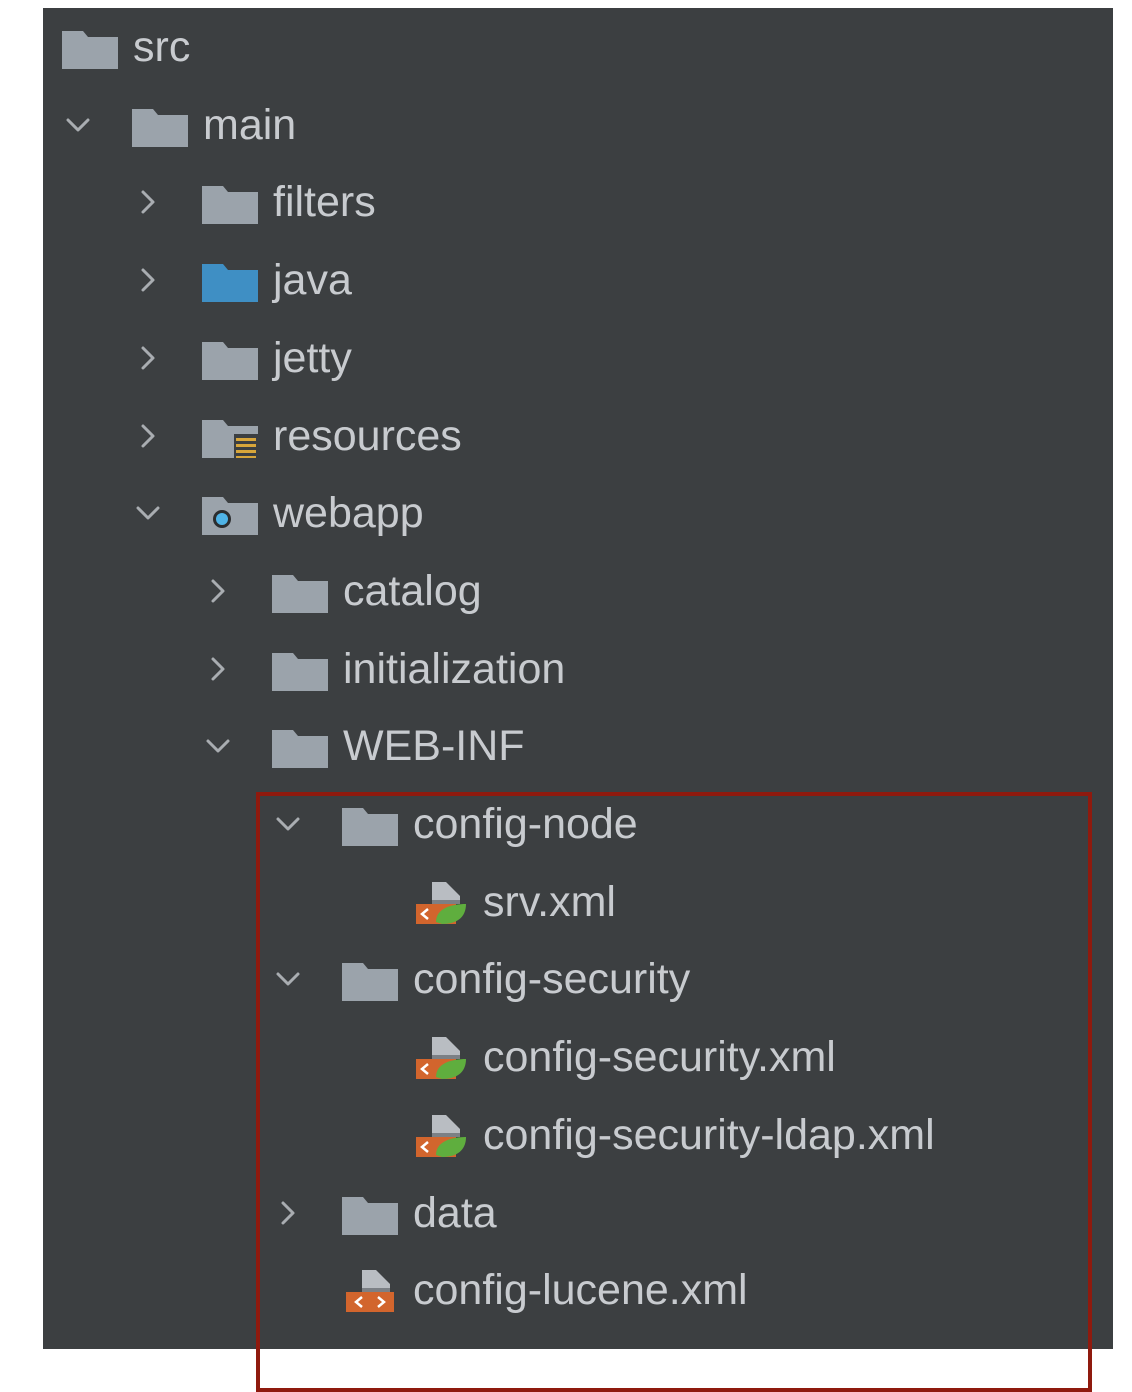 Image resolution: width=1132 pixels, height=1392 pixels. Describe the element at coordinates (578, 47) in the screenshot. I see `tree-item-src: src` at that location.